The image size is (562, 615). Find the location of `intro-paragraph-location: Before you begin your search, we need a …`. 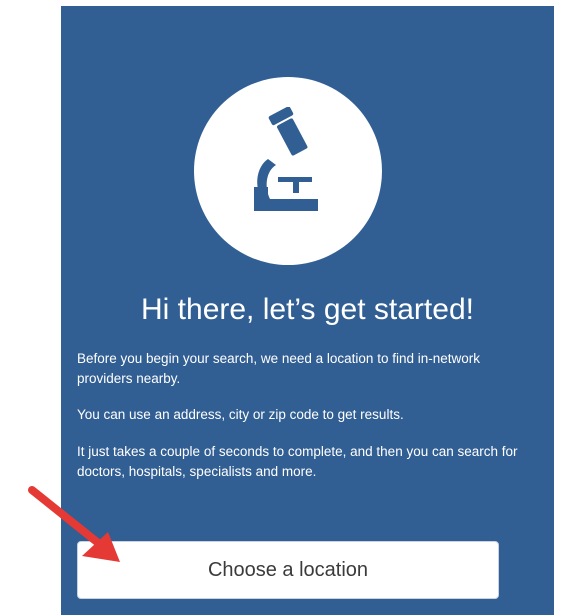

intro-paragraph-location: Before you begin your search, we need a … is located at coordinates (278, 368).